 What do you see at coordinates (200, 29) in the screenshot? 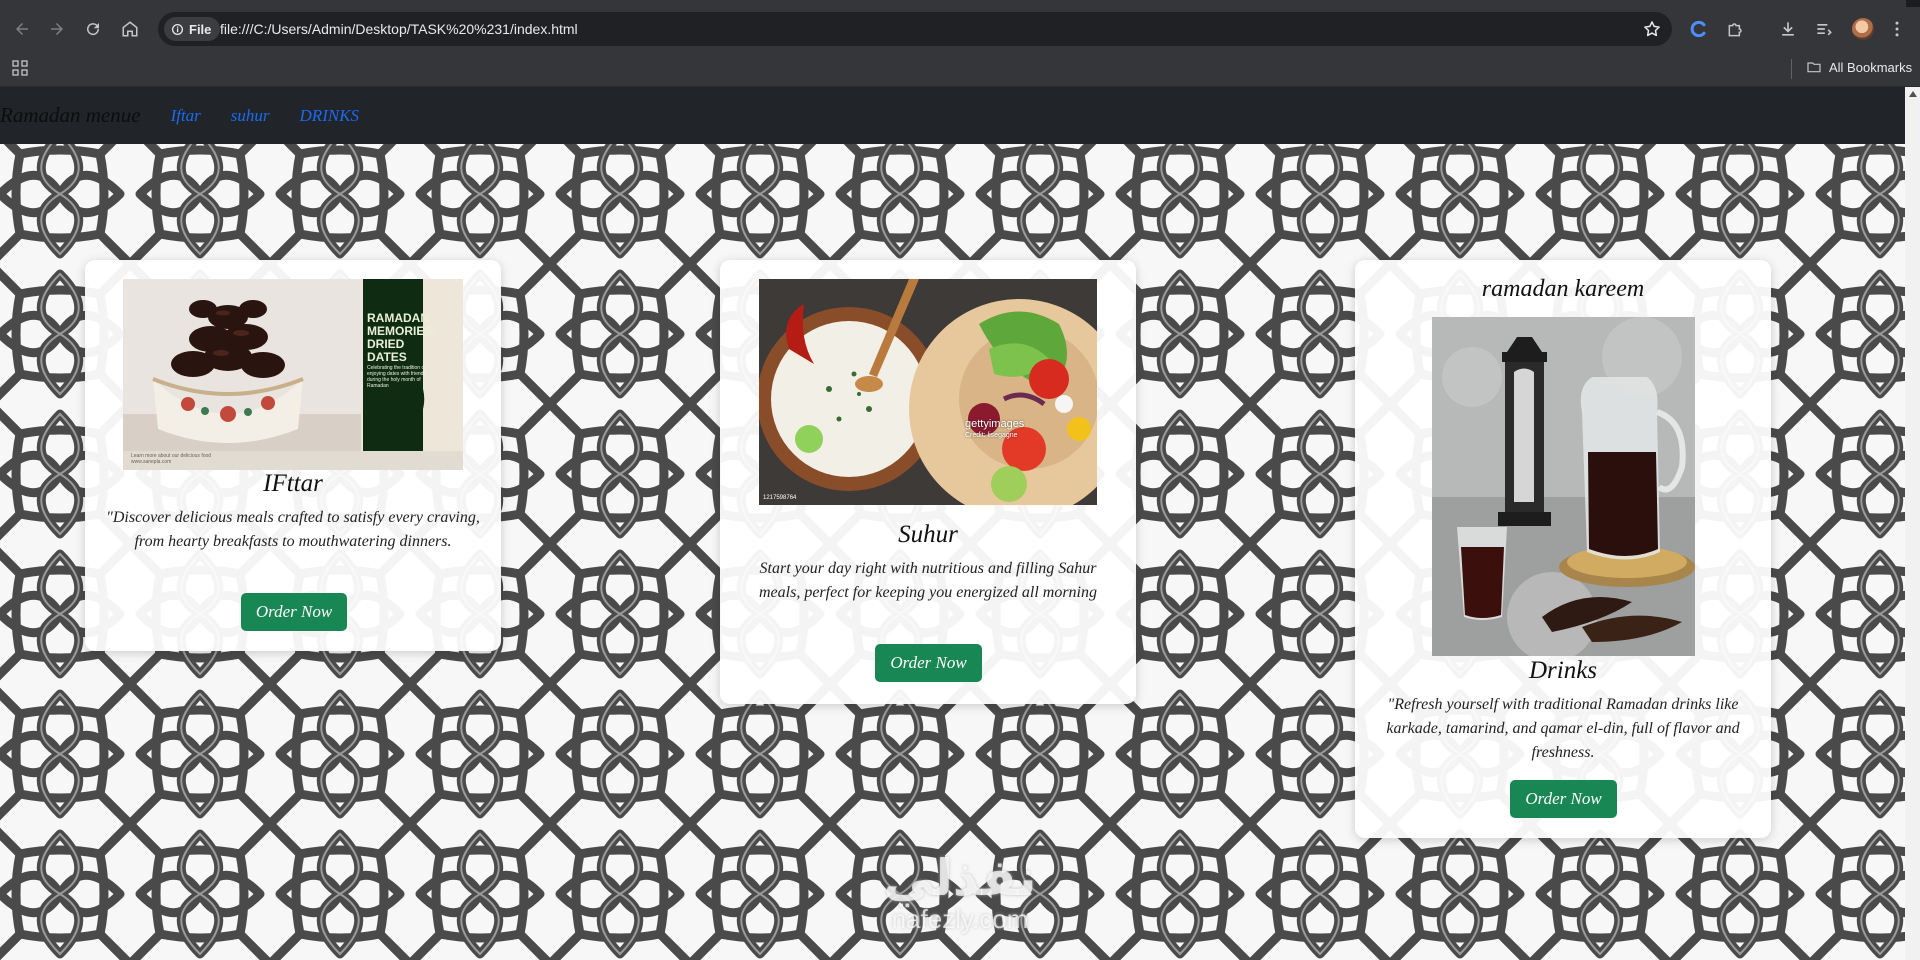
I see `site-info-label: File` at bounding box center [200, 29].